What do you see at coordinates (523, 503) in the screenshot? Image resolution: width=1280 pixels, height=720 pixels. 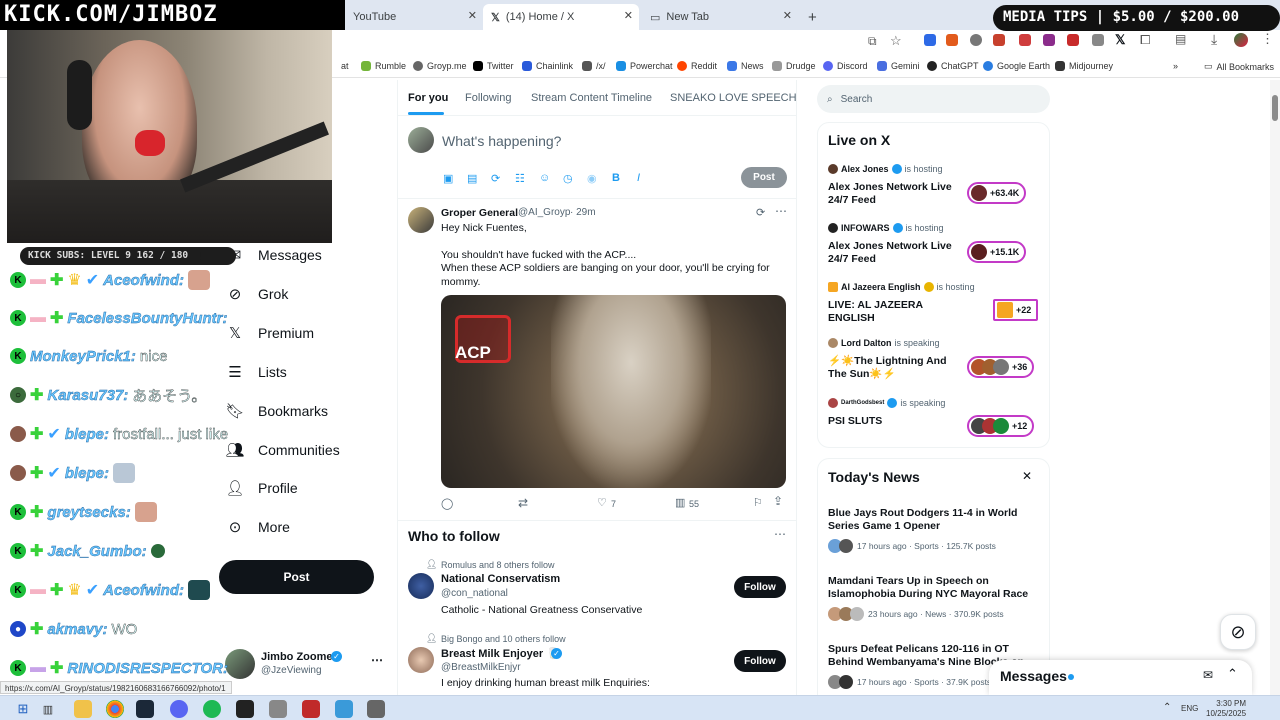 I see `repost-icon: ⇄` at bounding box center [523, 503].